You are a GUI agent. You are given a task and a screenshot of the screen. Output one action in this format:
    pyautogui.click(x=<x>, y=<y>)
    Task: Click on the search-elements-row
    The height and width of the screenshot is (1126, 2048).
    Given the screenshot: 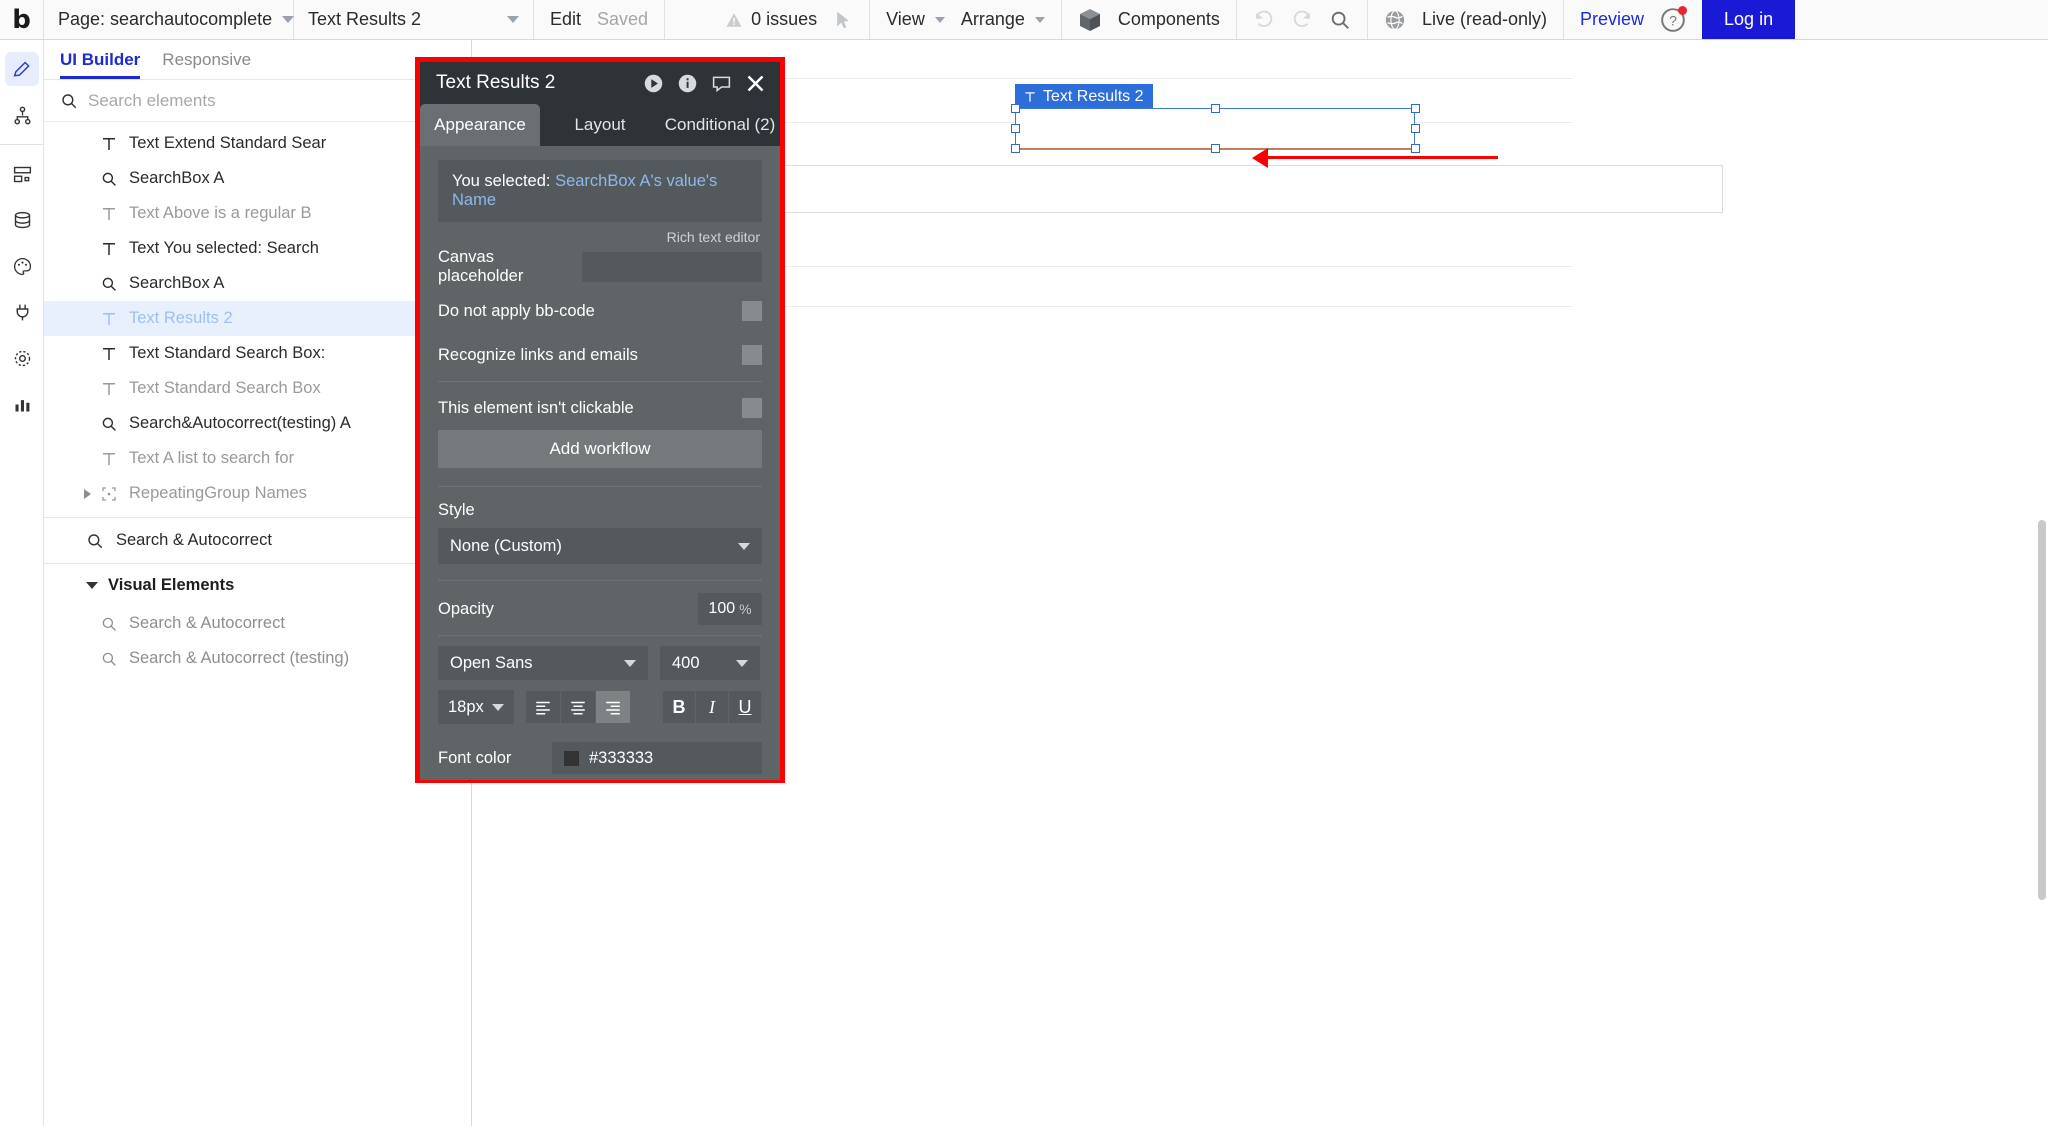 What is the action you would take?
    pyautogui.click(x=257, y=101)
    